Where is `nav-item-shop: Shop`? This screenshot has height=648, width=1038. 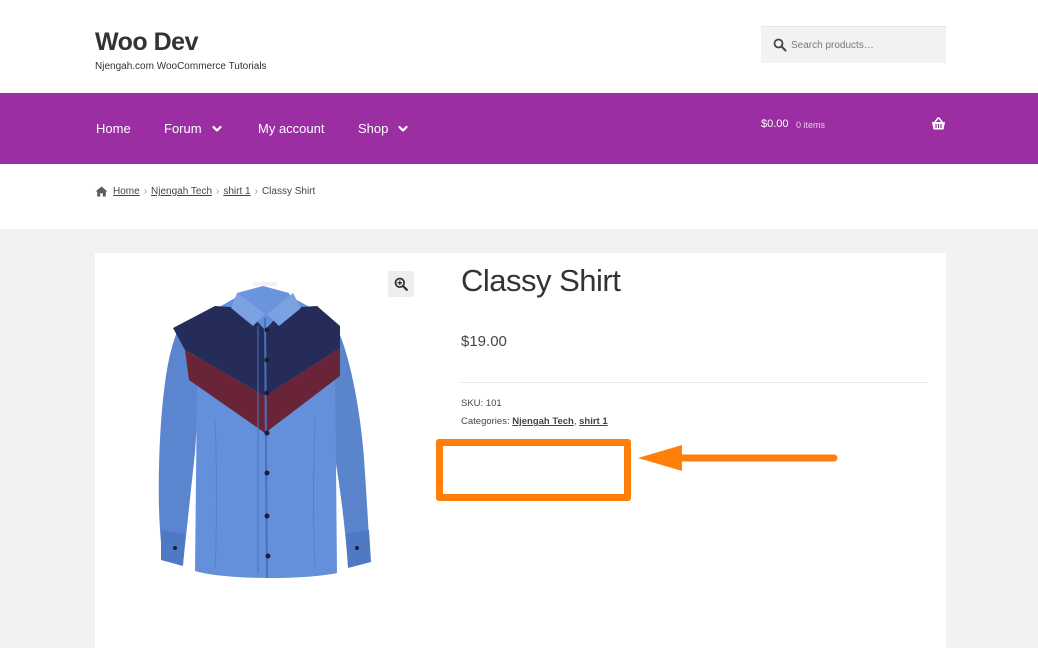 nav-item-shop: Shop is located at coordinates (383, 128).